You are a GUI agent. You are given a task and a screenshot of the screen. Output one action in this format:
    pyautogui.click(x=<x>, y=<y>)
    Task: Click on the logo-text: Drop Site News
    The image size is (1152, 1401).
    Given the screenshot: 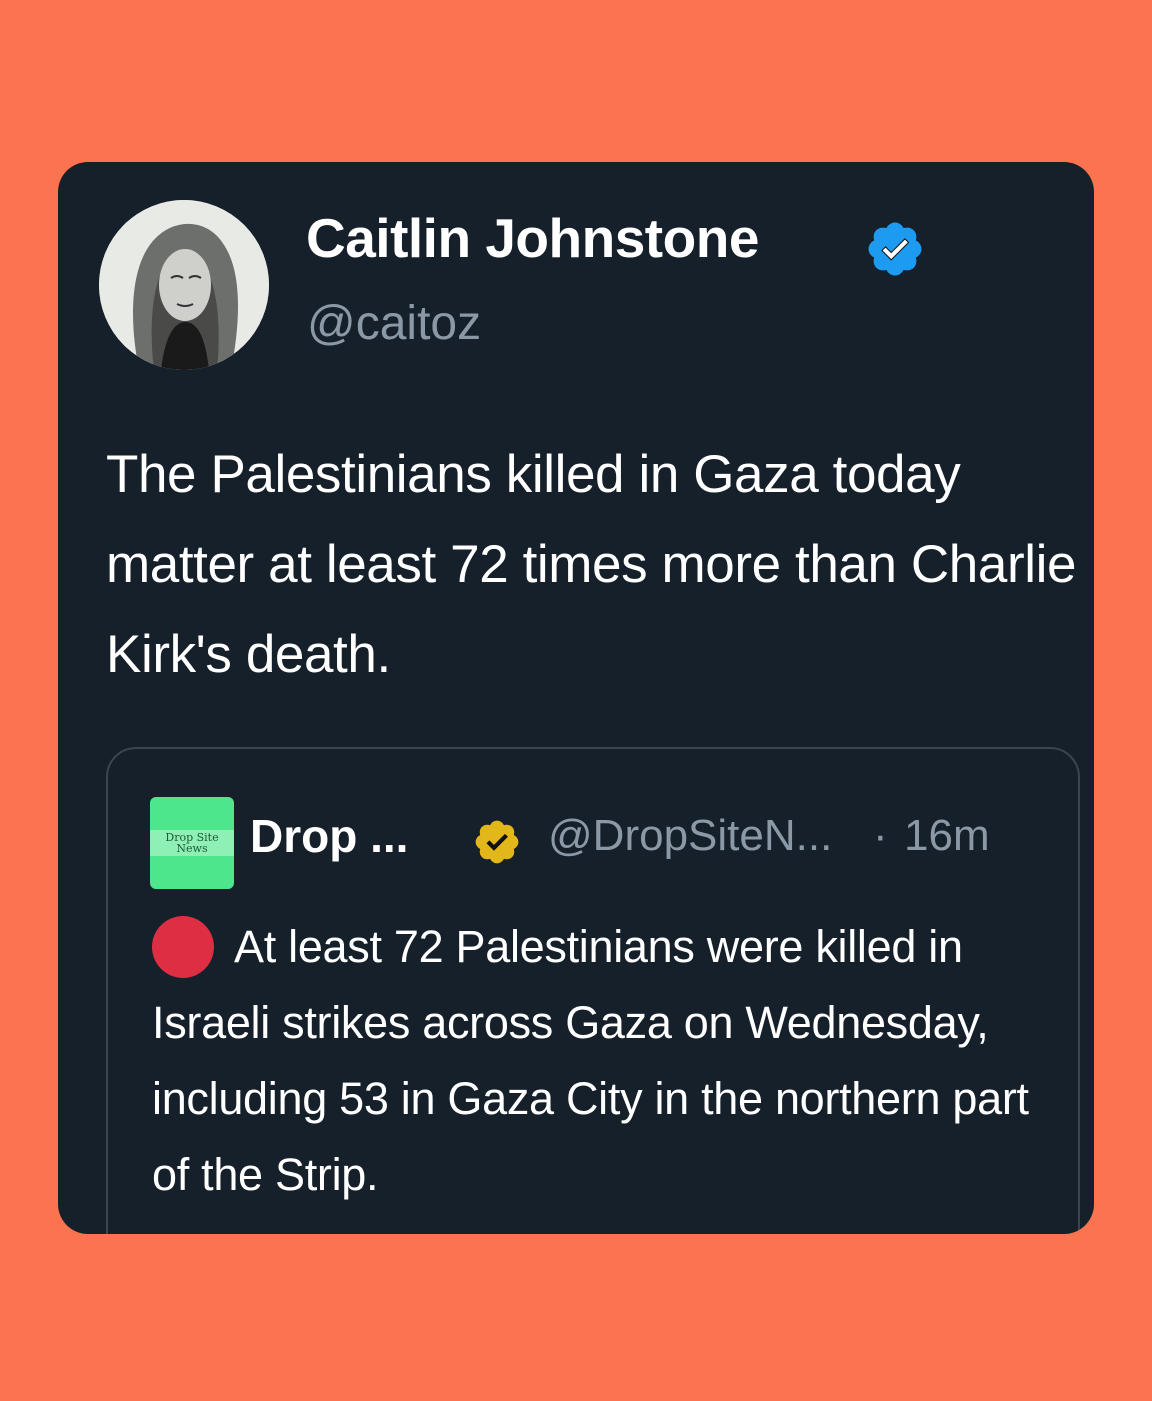 What is the action you would take?
    pyautogui.click(x=192, y=843)
    